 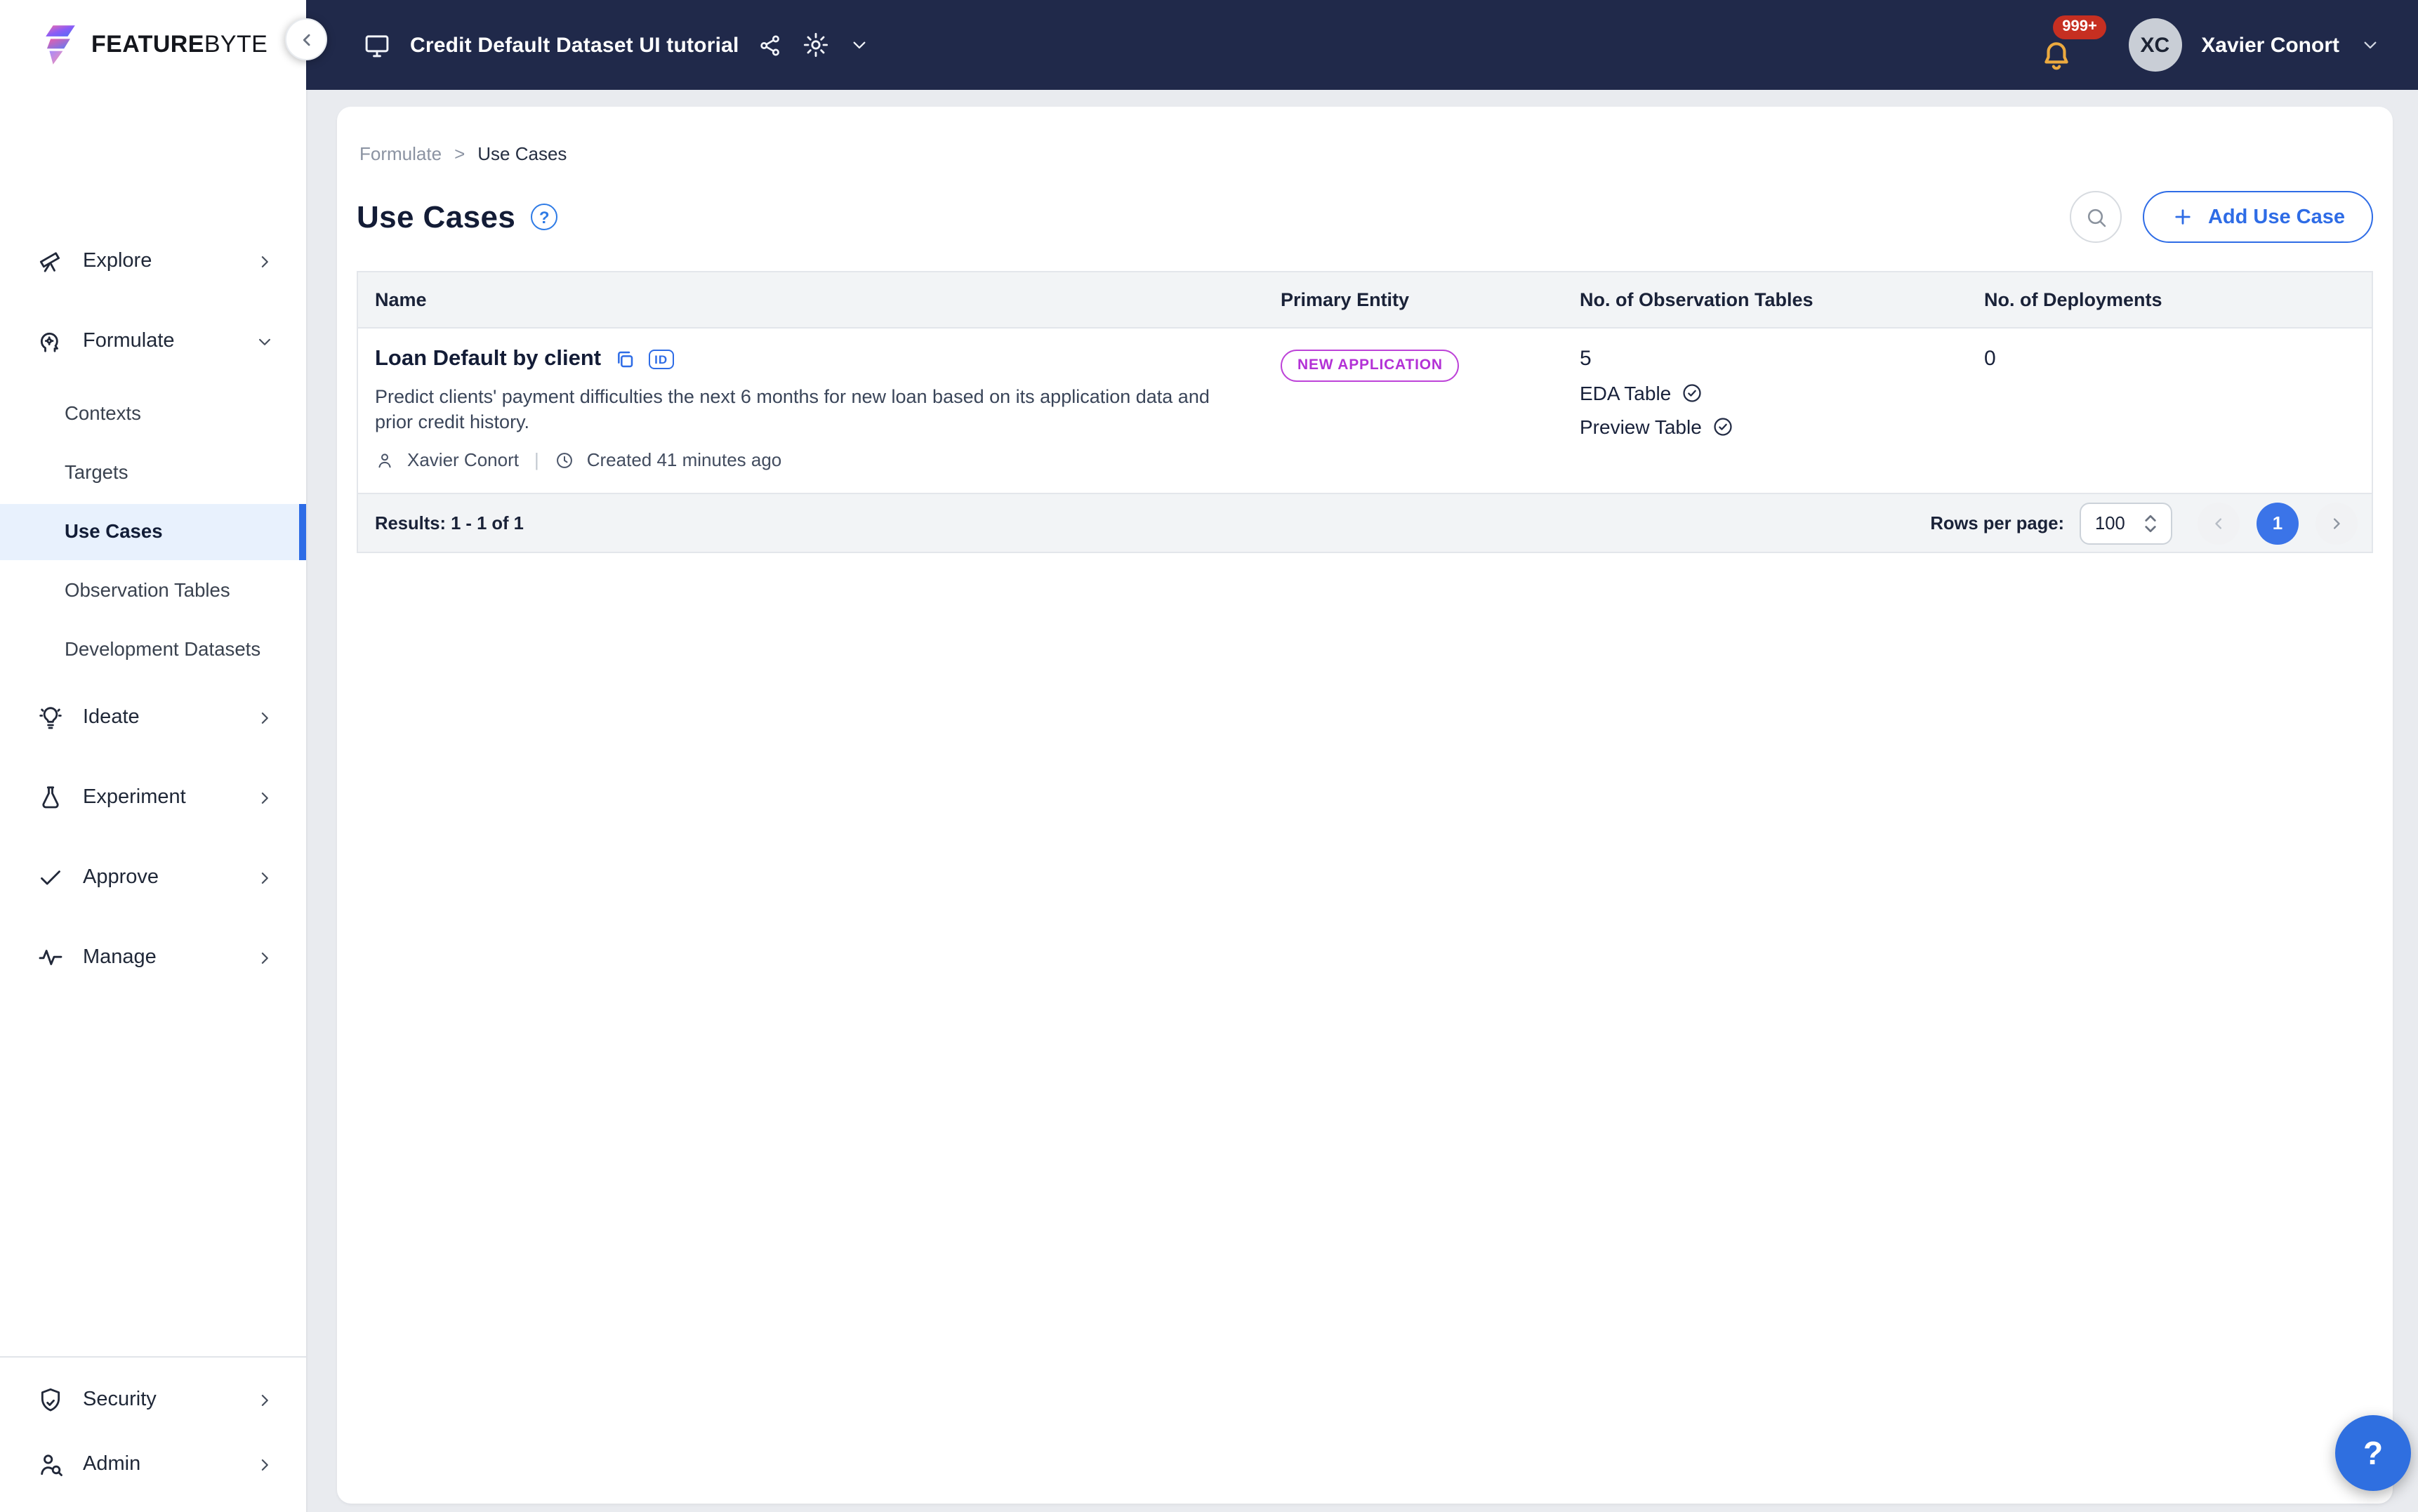 I want to click on sidebar-item-formulate: Formulate, so click(x=153, y=341).